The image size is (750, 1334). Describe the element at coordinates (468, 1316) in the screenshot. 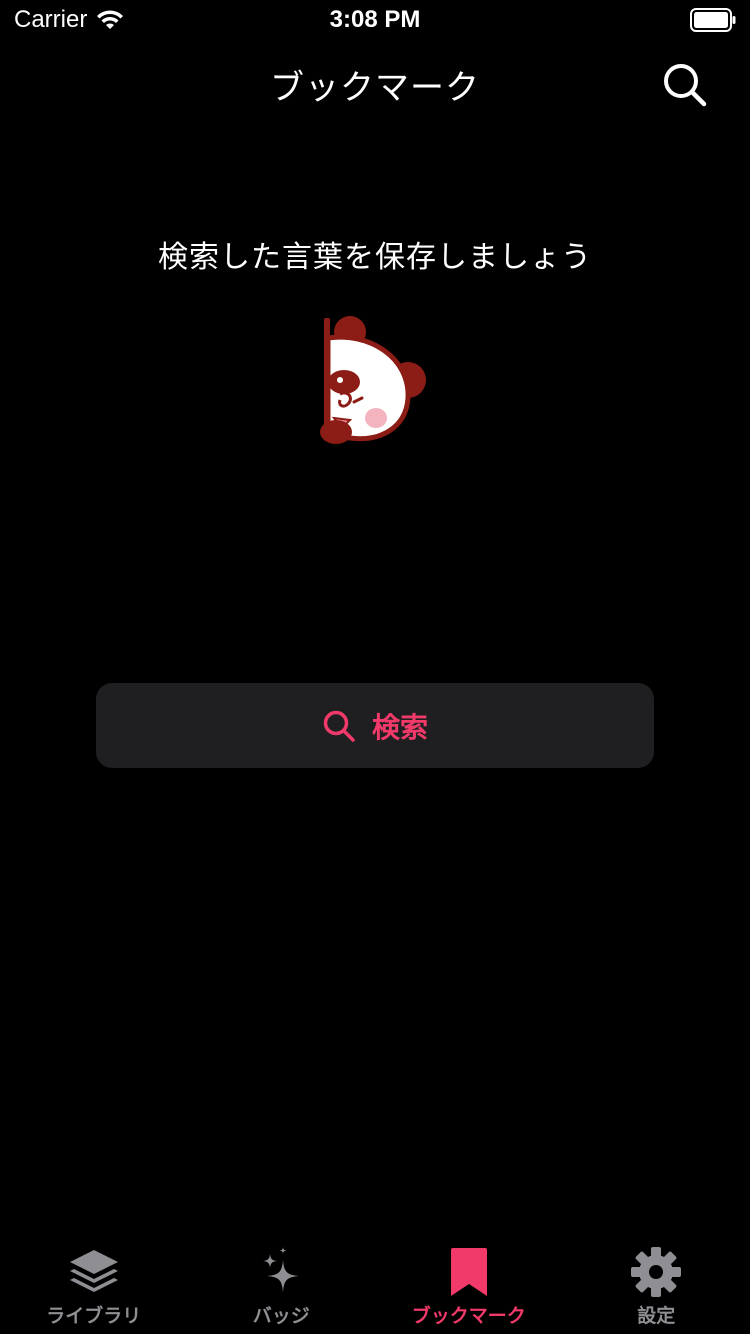

I see `tab-bookmark-label: ブックマーク` at that location.